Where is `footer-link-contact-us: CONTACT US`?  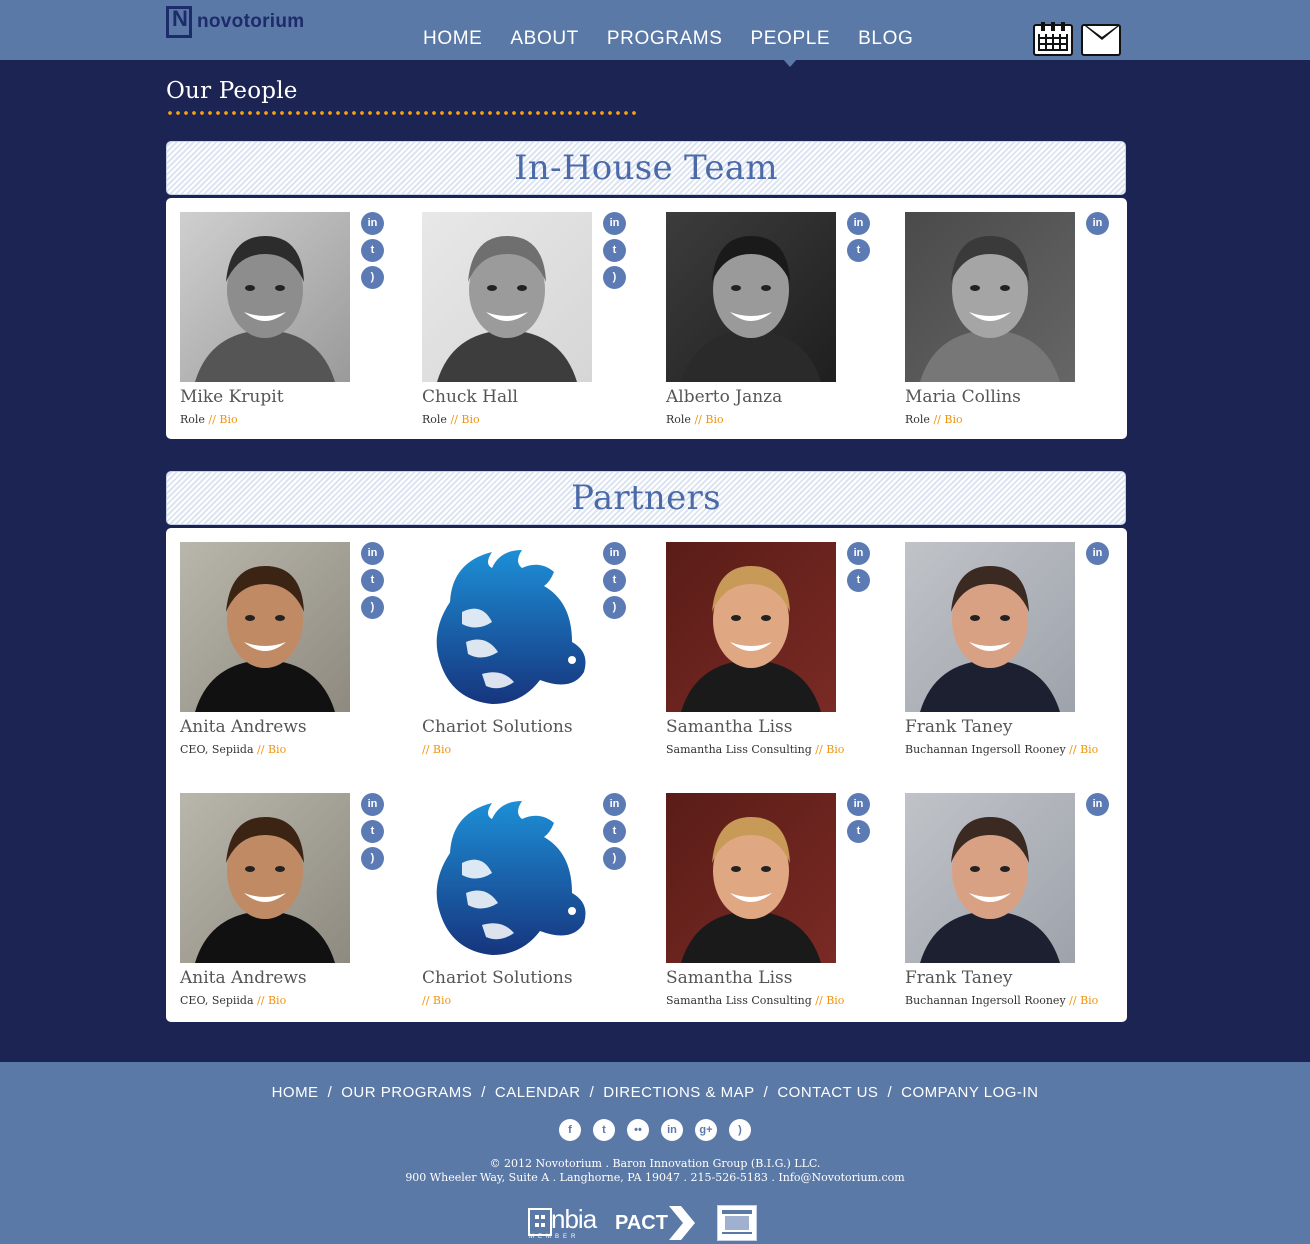 footer-link-contact-us: CONTACT US is located at coordinates (827, 1092).